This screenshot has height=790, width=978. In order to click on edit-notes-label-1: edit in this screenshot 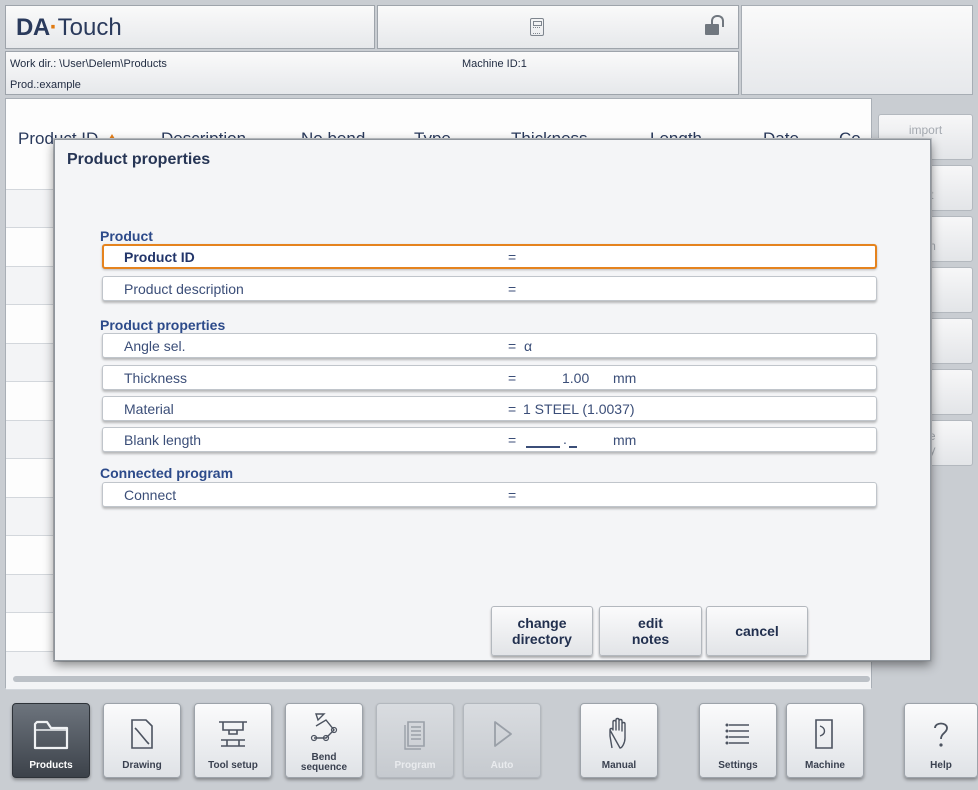, I will do `click(650, 623)`.